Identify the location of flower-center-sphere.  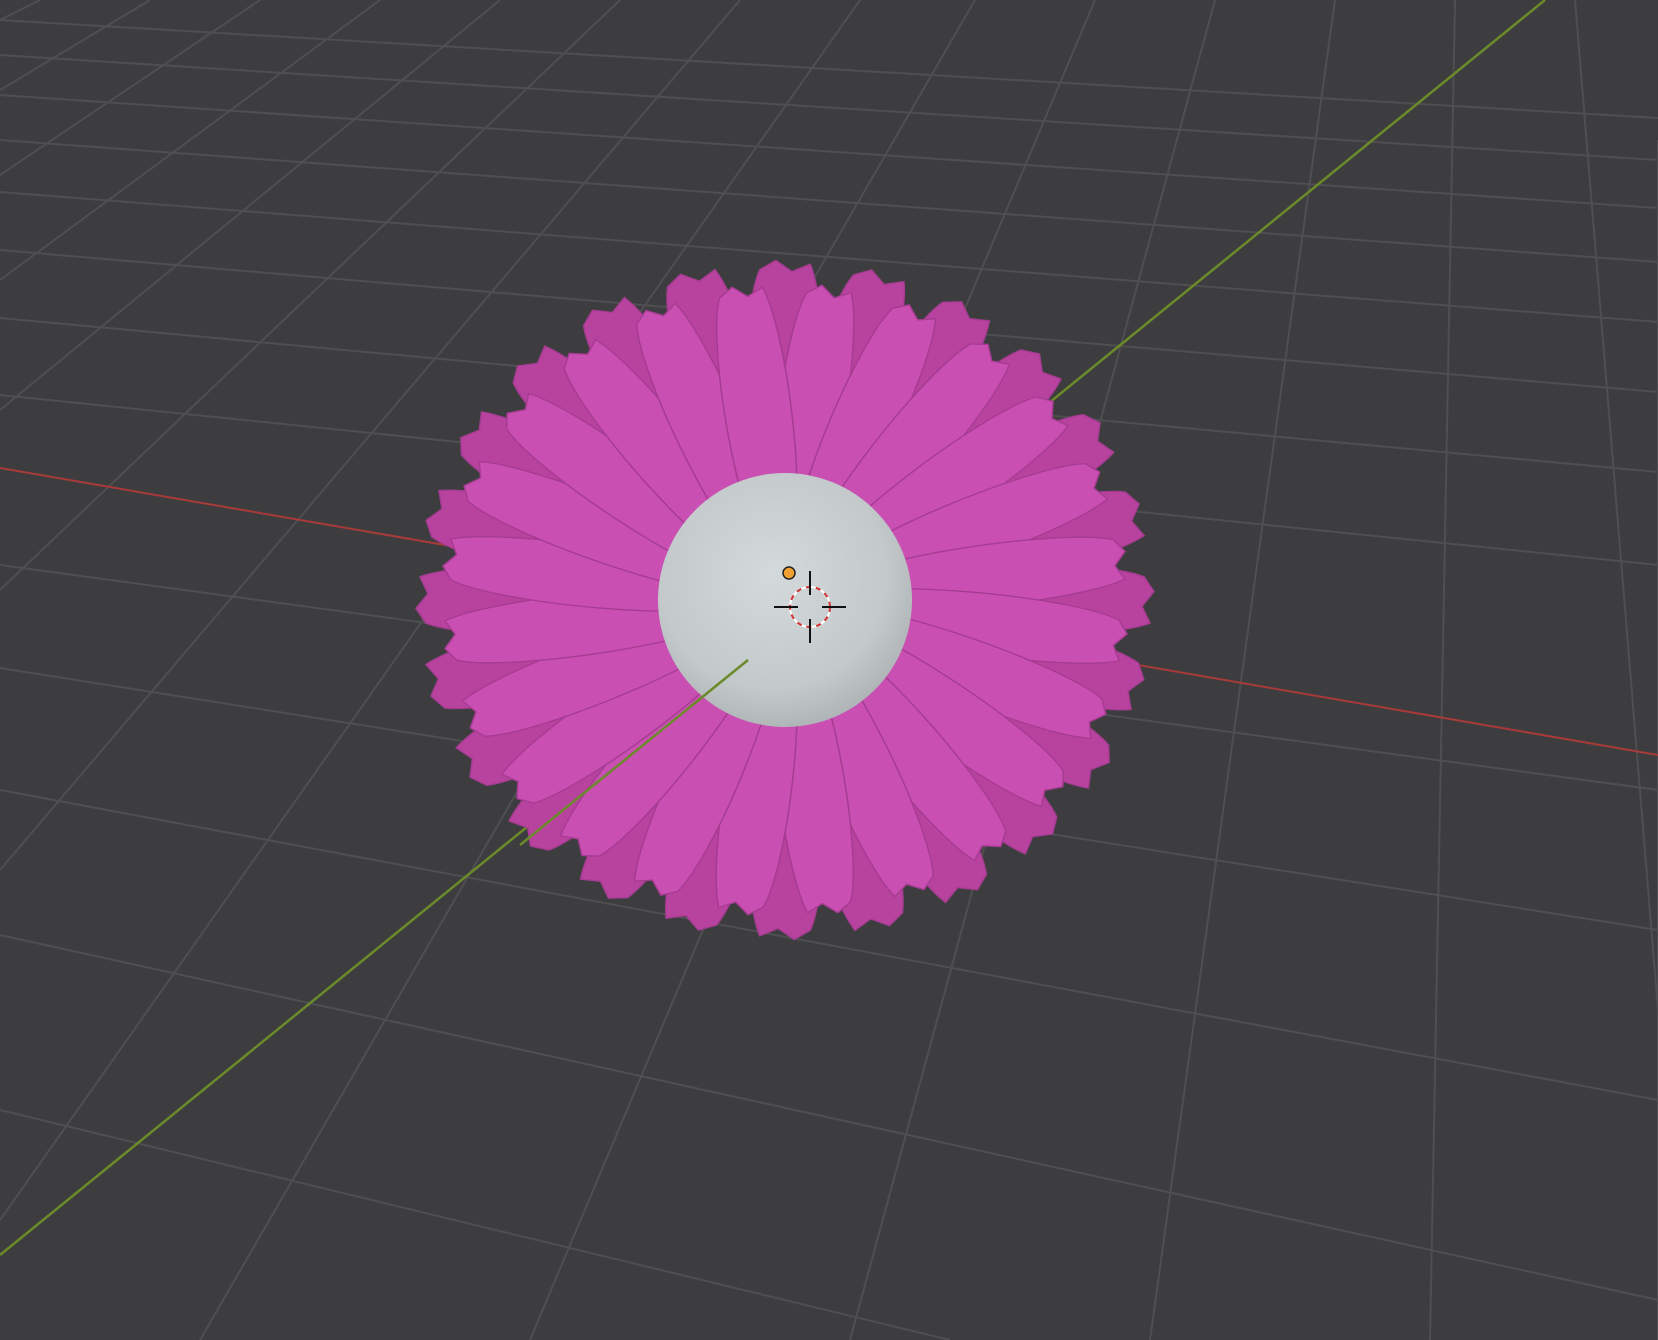
(785, 600).